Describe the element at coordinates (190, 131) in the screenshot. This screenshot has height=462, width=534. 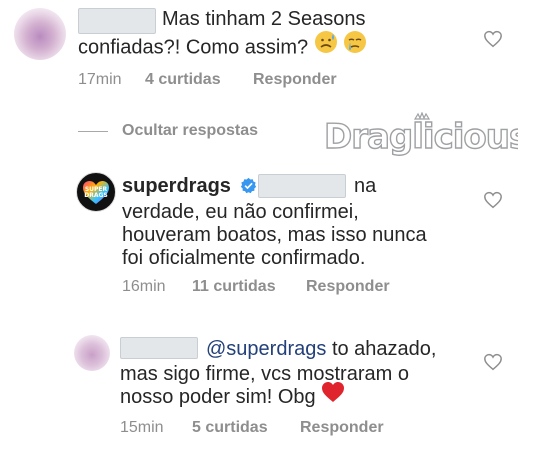
I see `hide-replies-label: Ocultar respostas` at that location.